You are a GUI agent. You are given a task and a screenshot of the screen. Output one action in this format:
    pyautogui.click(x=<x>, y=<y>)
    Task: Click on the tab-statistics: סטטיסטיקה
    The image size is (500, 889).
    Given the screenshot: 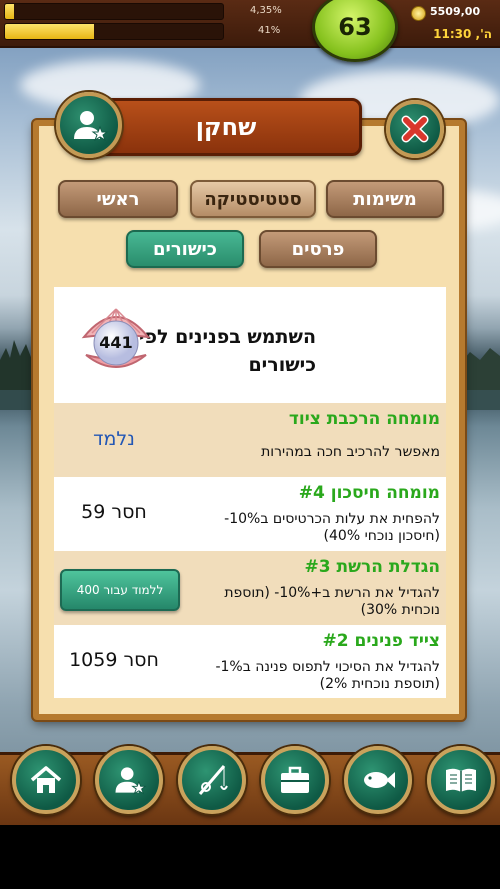 What is the action you would take?
    pyautogui.click(x=253, y=199)
    